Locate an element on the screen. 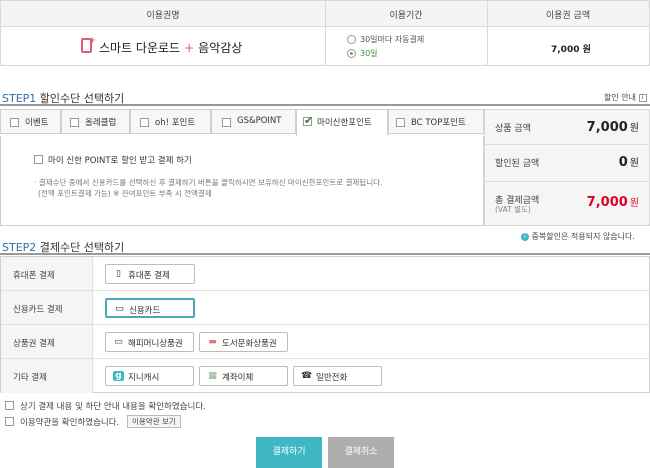  happy-money-button: ▭ 해피머니상품권 is located at coordinates (149, 342).